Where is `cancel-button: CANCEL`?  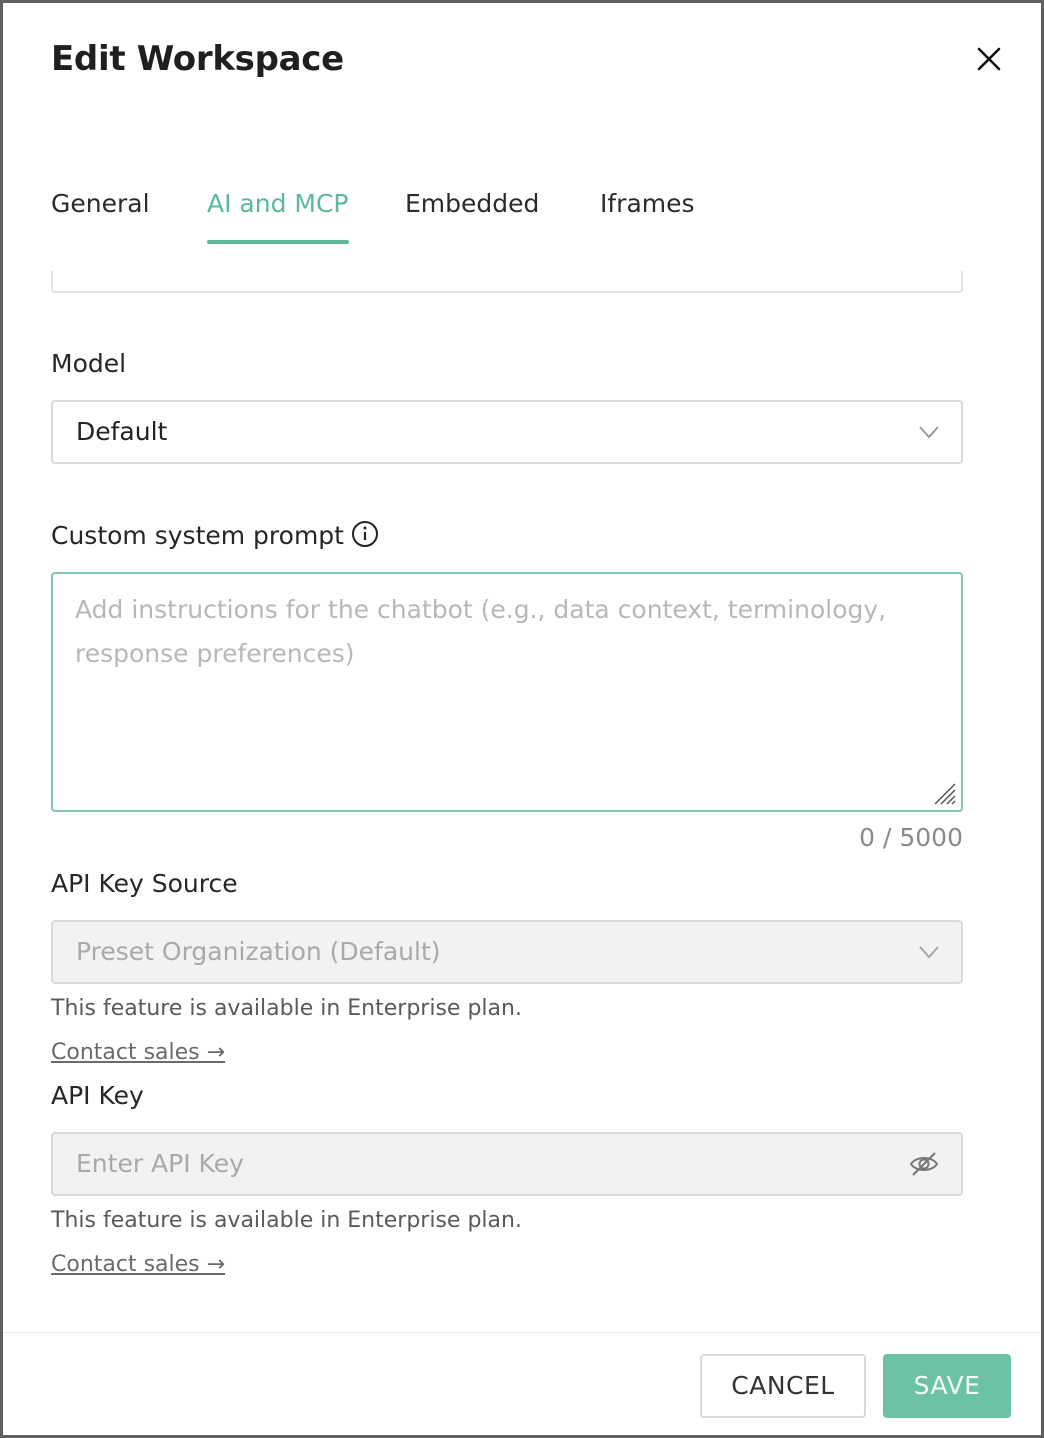 cancel-button: CANCEL is located at coordinates (783, 1386).